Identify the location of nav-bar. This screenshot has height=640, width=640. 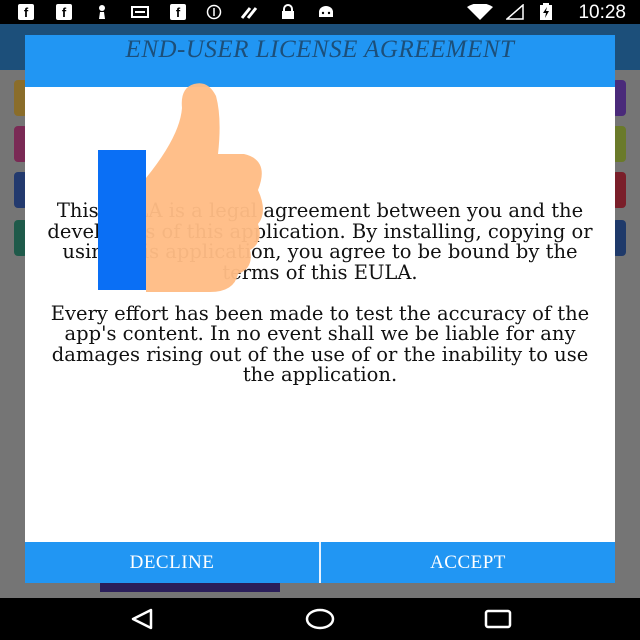
(320, 619).